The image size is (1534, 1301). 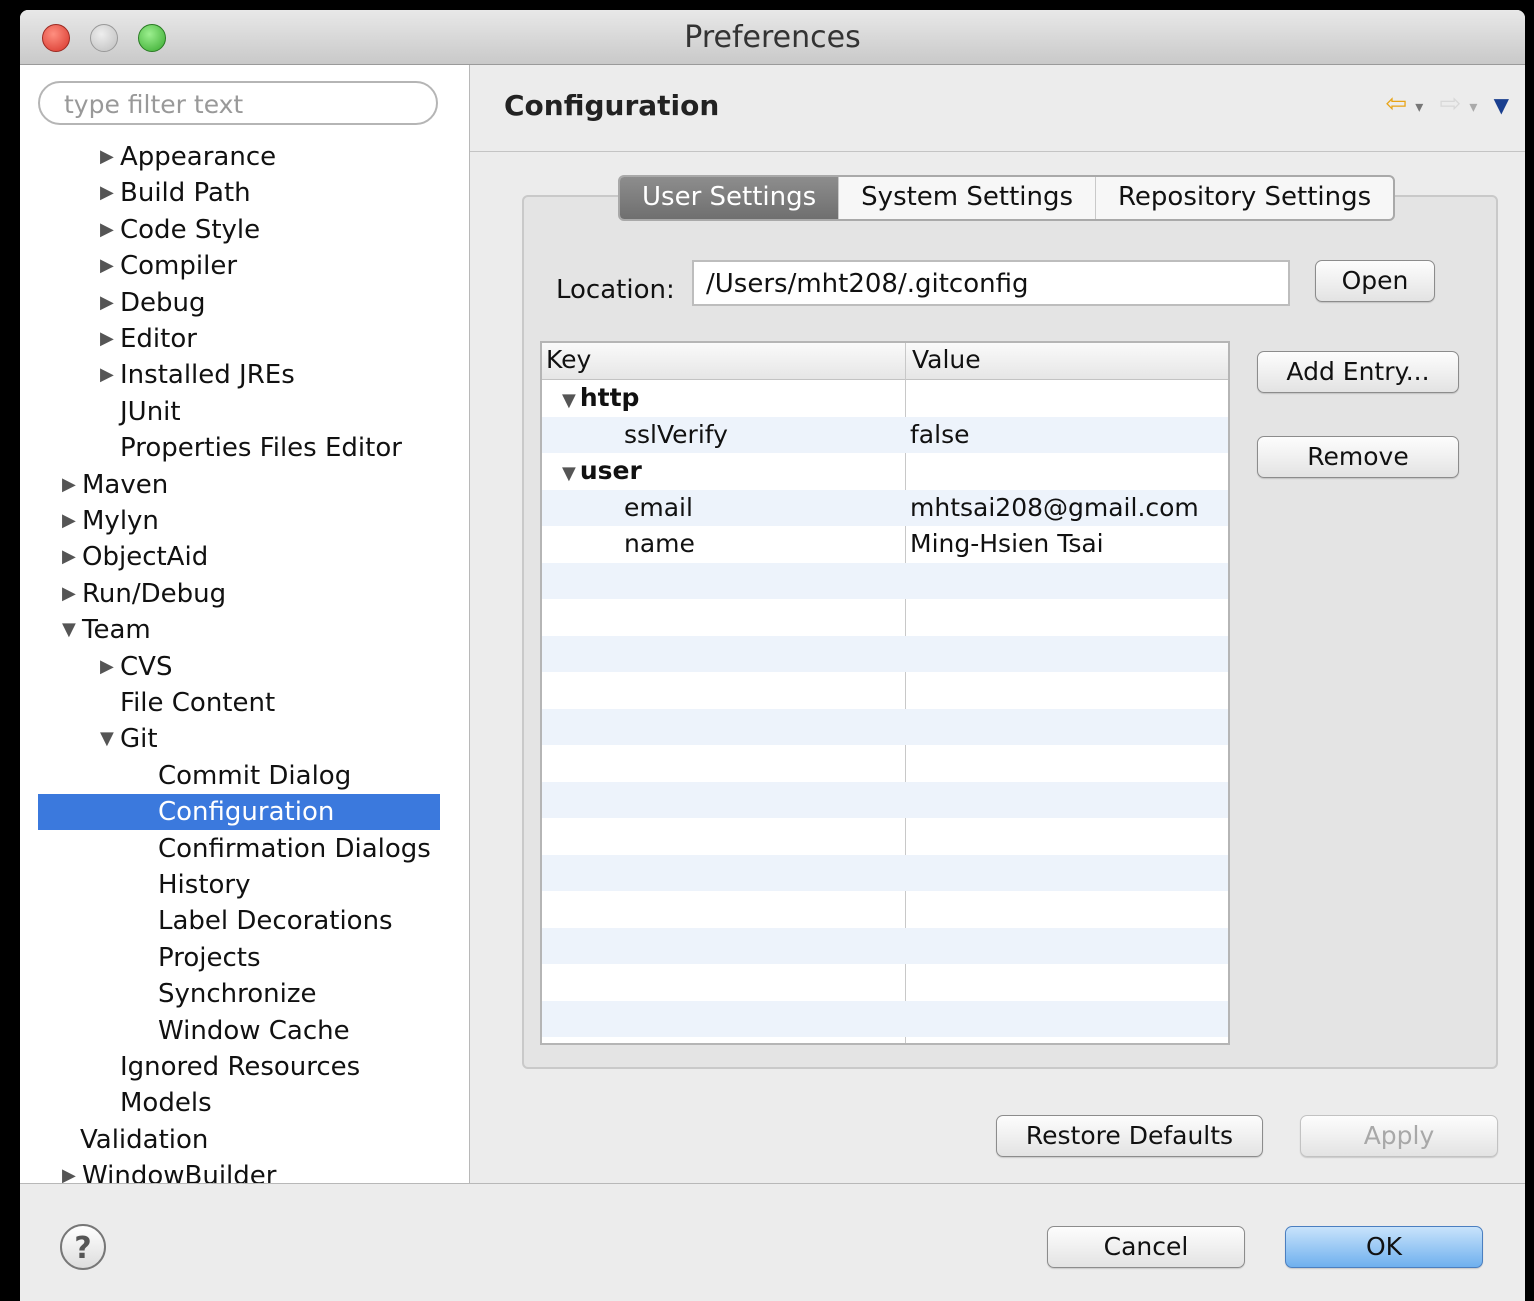 What do you see at coordinates (169, 1170) in the screenshot?
I see `tree-item: ▶ WindowBuilder` at bounding box center [169, 1170].